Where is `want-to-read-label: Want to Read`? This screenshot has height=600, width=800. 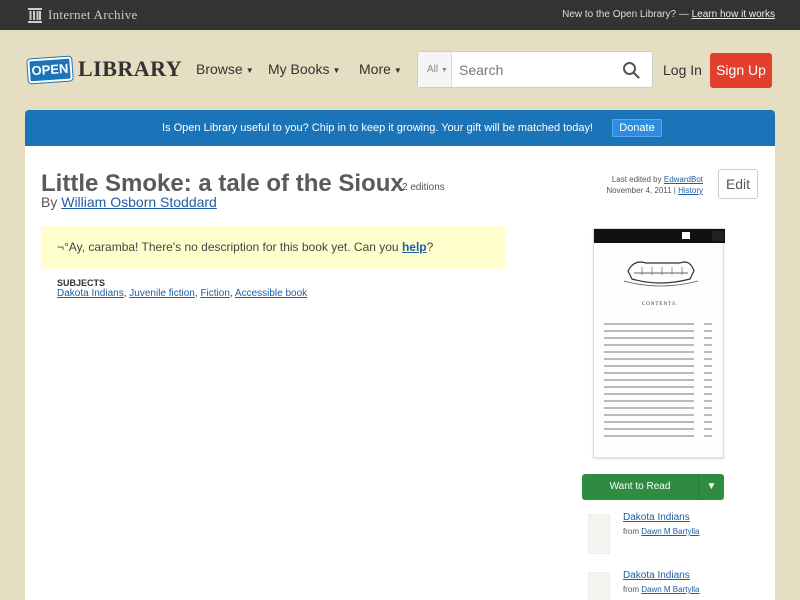
want-to-read-label: Want to Read is located at coordinates (640, 486).